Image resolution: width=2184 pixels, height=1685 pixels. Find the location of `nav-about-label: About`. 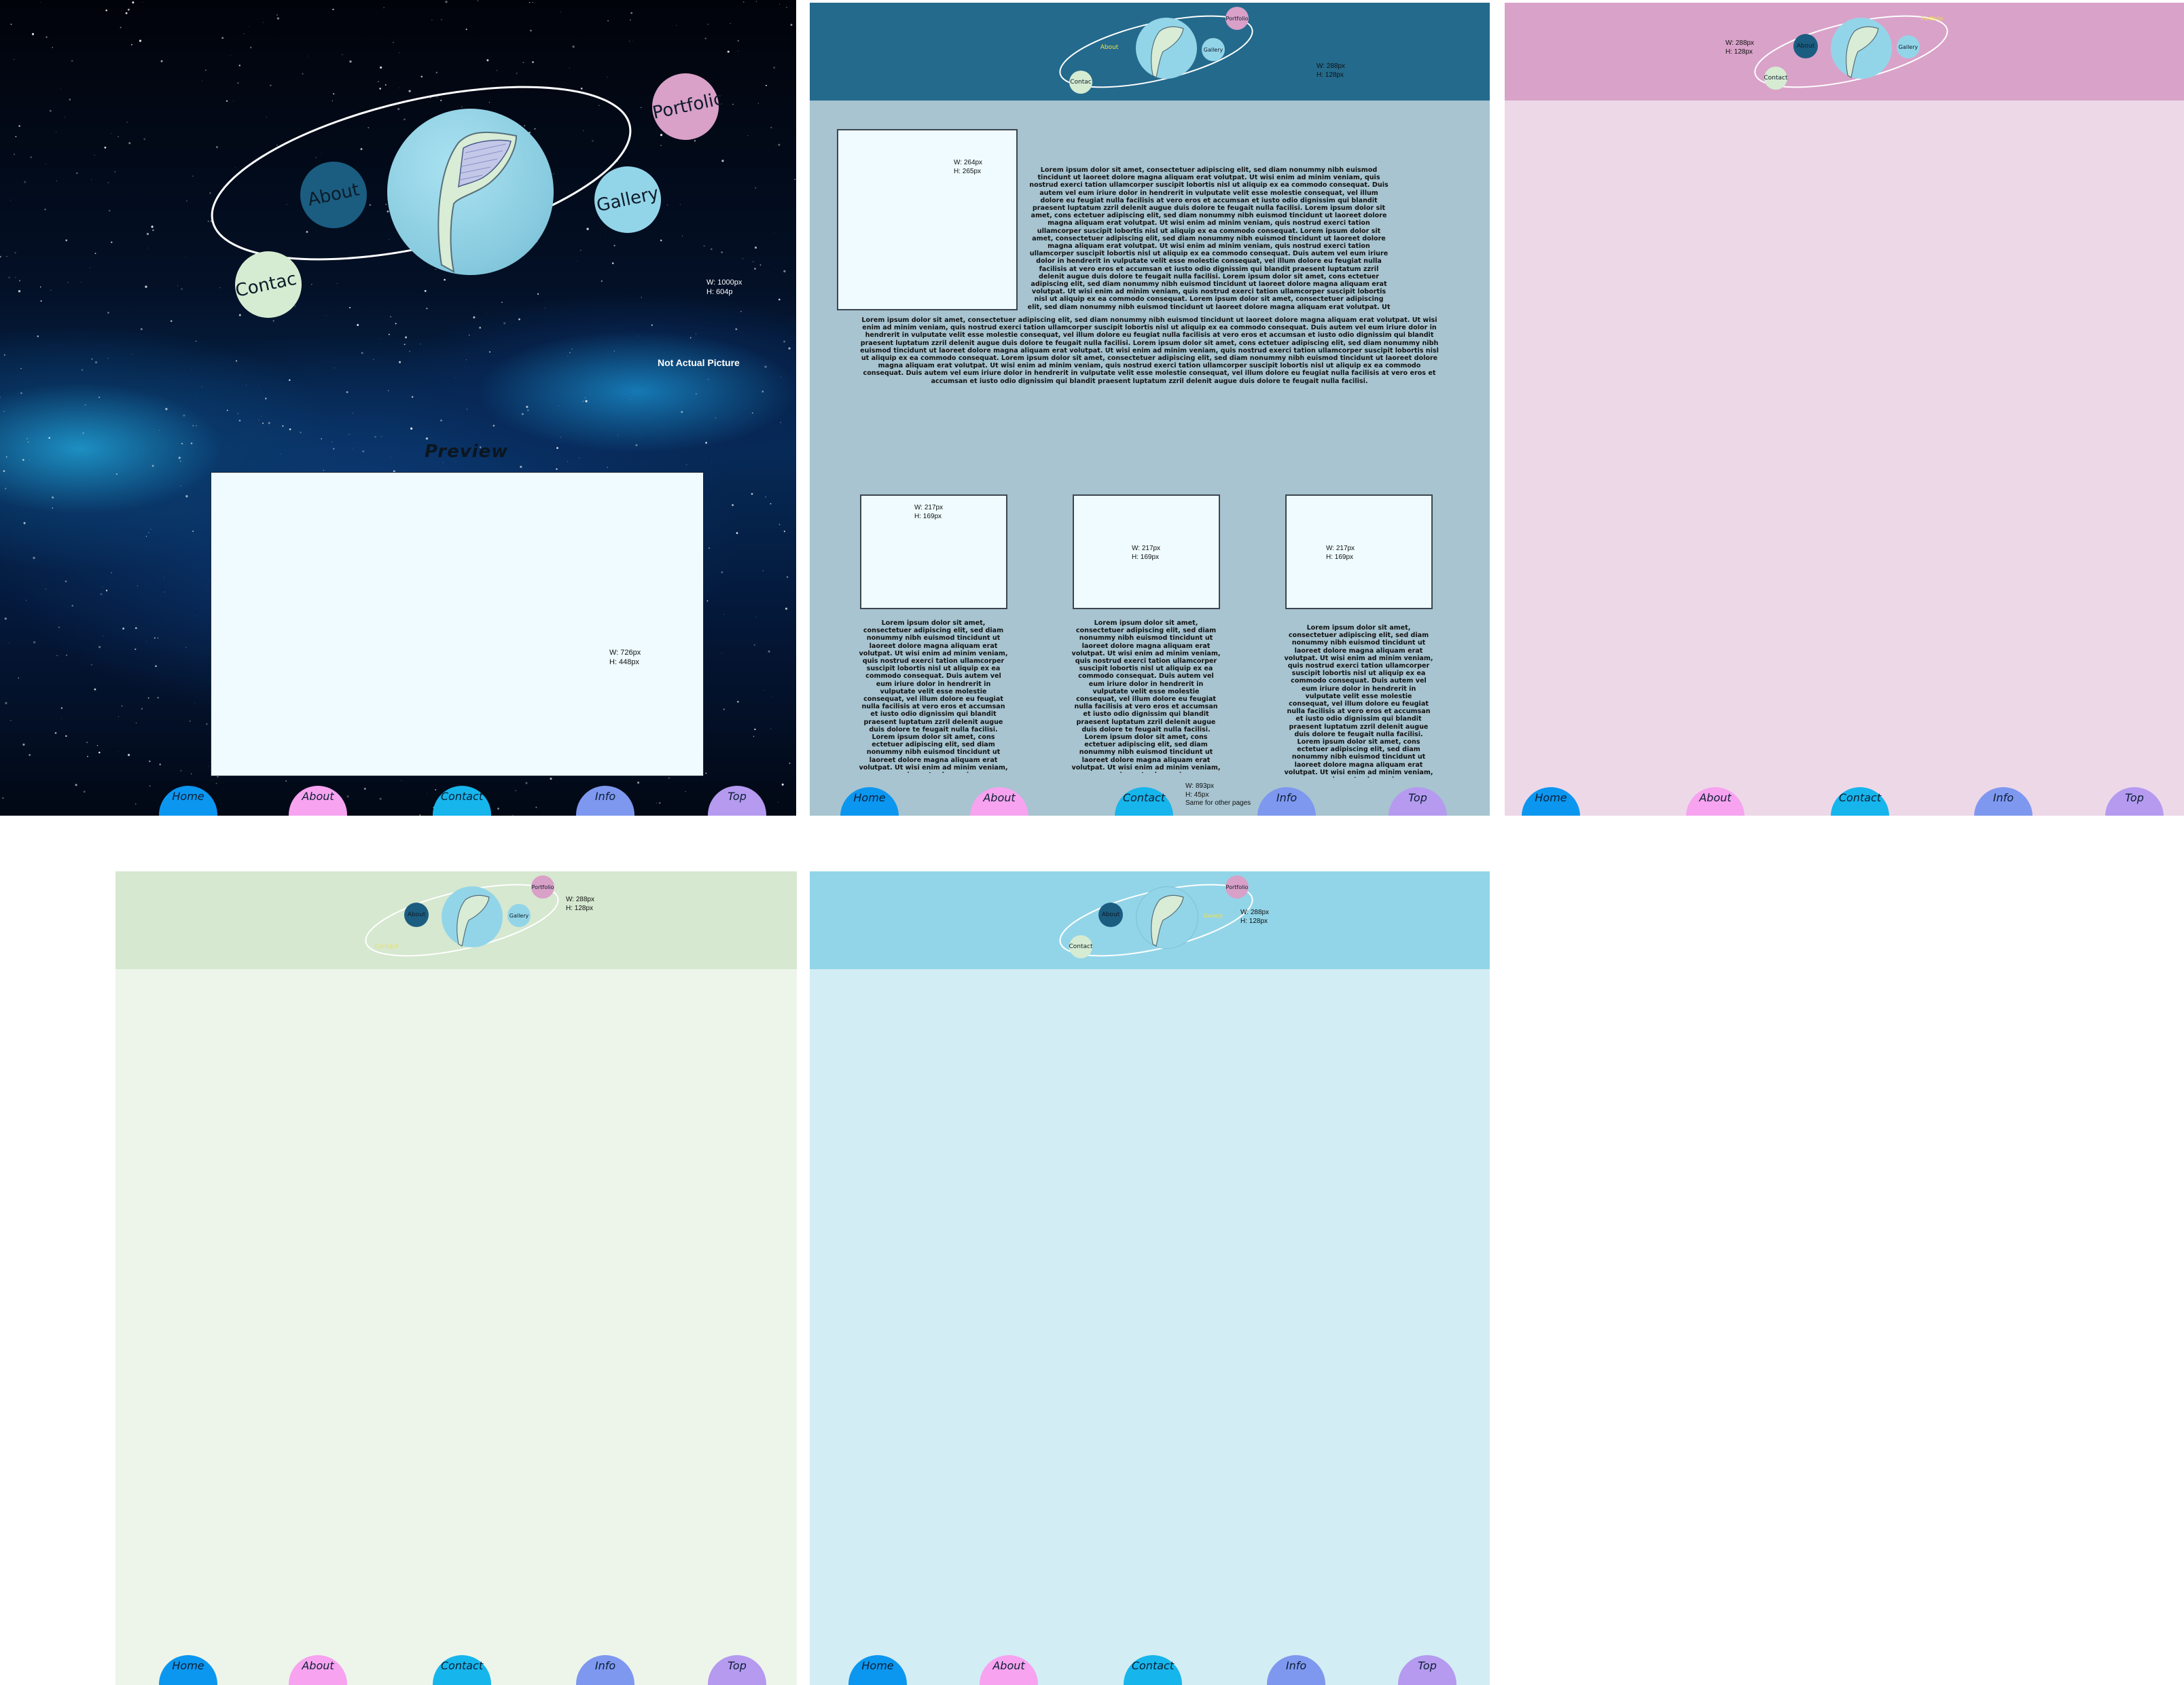

nav-about-label: About is located at coordinates (999, 797).